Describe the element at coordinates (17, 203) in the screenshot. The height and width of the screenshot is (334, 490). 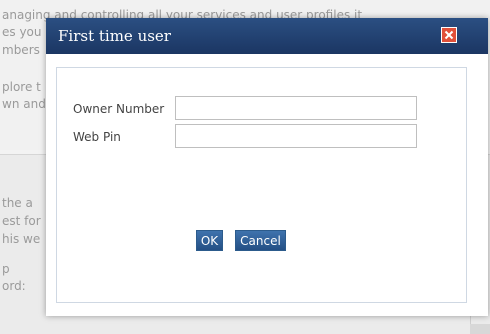
I see `background-text-line: the a` at that location.